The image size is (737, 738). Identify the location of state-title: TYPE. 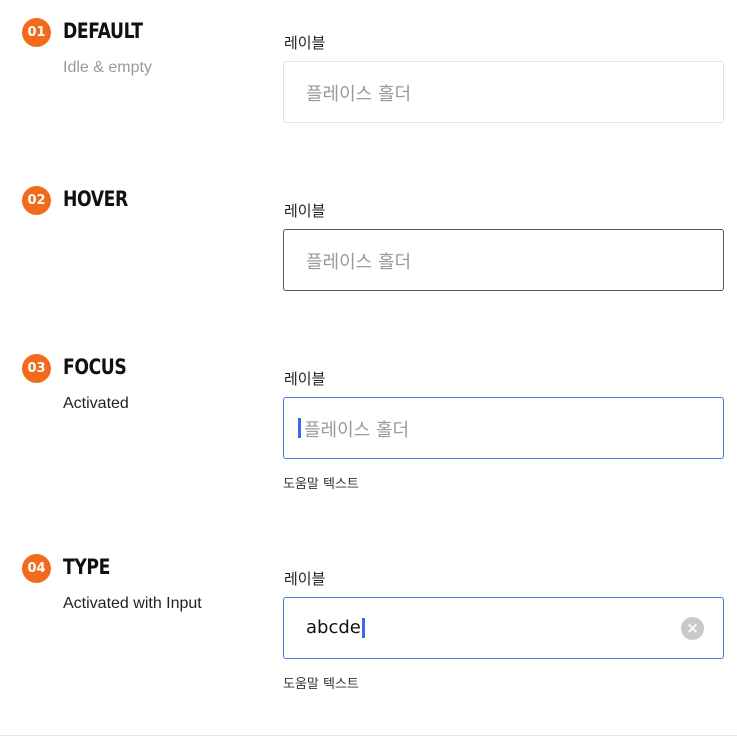
(86, 567).